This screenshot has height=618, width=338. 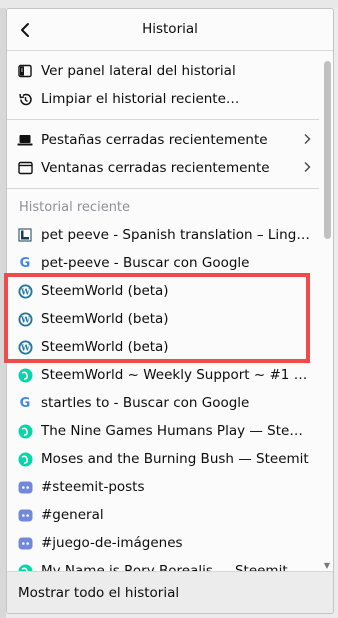 What do you see at coordinates (99, 593) in the screenshot?
I see `footer-label: Mostrar todo el historial` at bounding box center [99, 593].